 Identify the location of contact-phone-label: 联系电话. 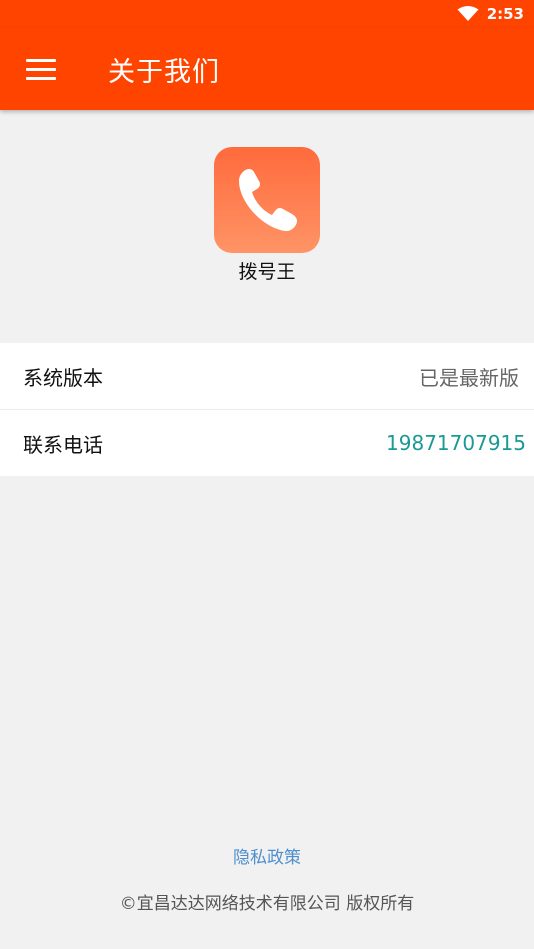
(63, 444).